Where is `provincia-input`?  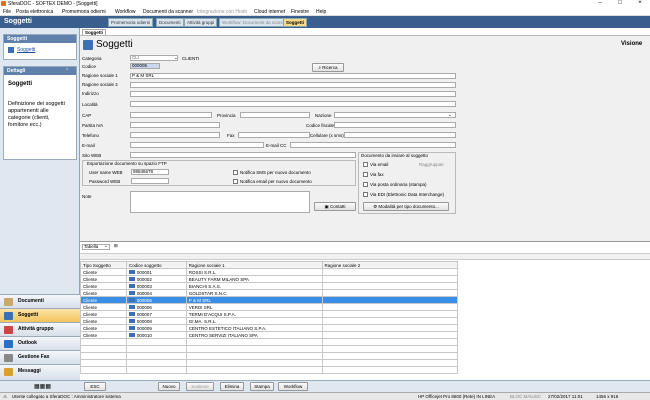 provincia-input is located at coordinates (275, 115).